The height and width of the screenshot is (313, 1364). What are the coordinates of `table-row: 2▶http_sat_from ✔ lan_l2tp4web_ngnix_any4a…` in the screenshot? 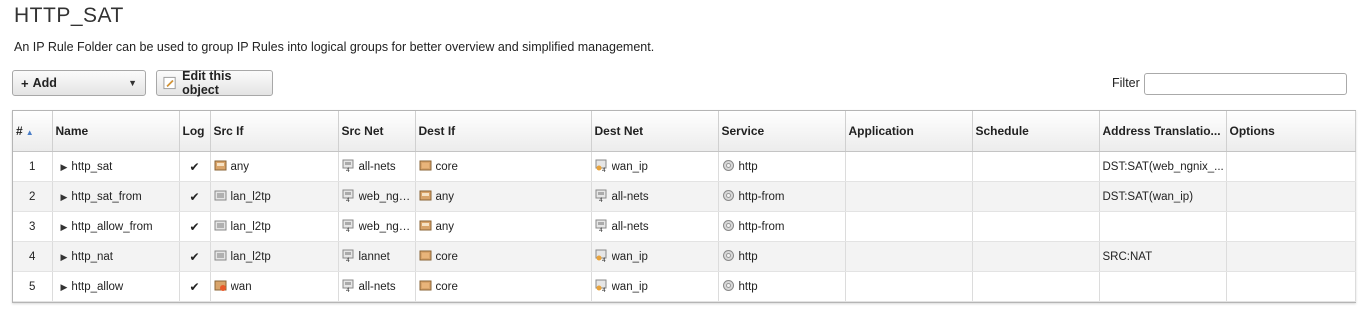 It's located at (684, 196).